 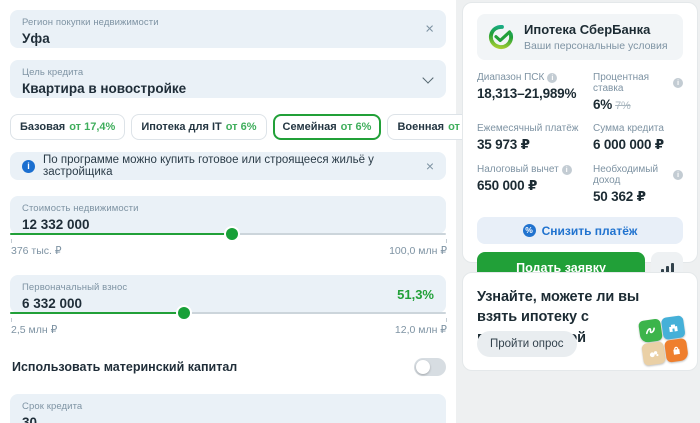 I want to click on building-bubble-icon, so click(x=673, y=328).